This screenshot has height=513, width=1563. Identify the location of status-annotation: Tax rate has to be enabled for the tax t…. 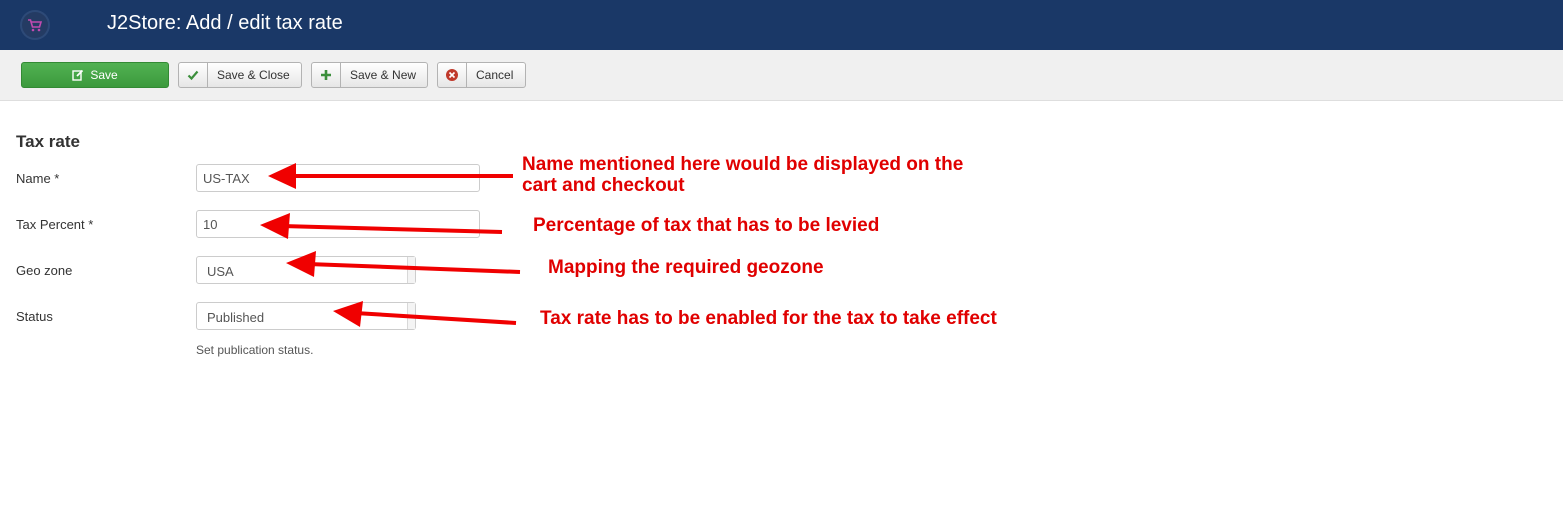
(768, 318).